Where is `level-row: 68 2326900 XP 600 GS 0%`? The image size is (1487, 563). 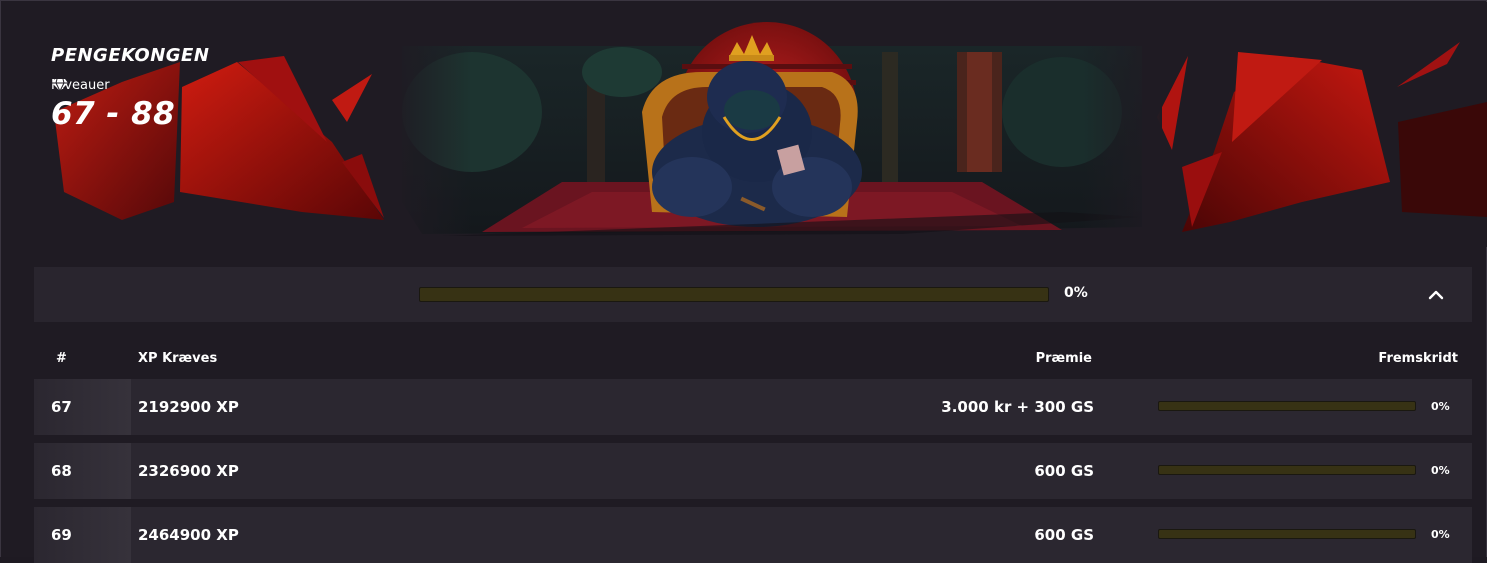 level-row: 68 2326900 XP 600 GS 0% is located at coordinates (753, 471).